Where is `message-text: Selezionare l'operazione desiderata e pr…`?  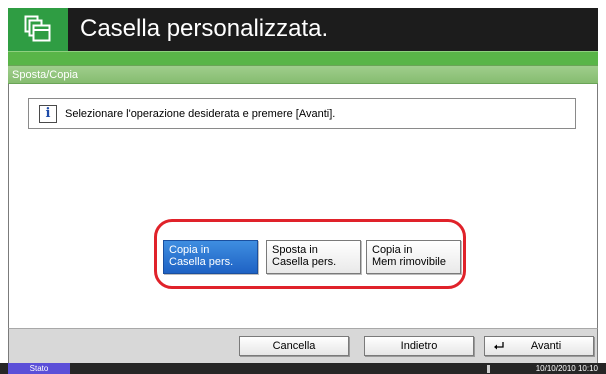
message-text: Selezionare l'operazione desiderata e pr… is located at coordinates (200, 114).